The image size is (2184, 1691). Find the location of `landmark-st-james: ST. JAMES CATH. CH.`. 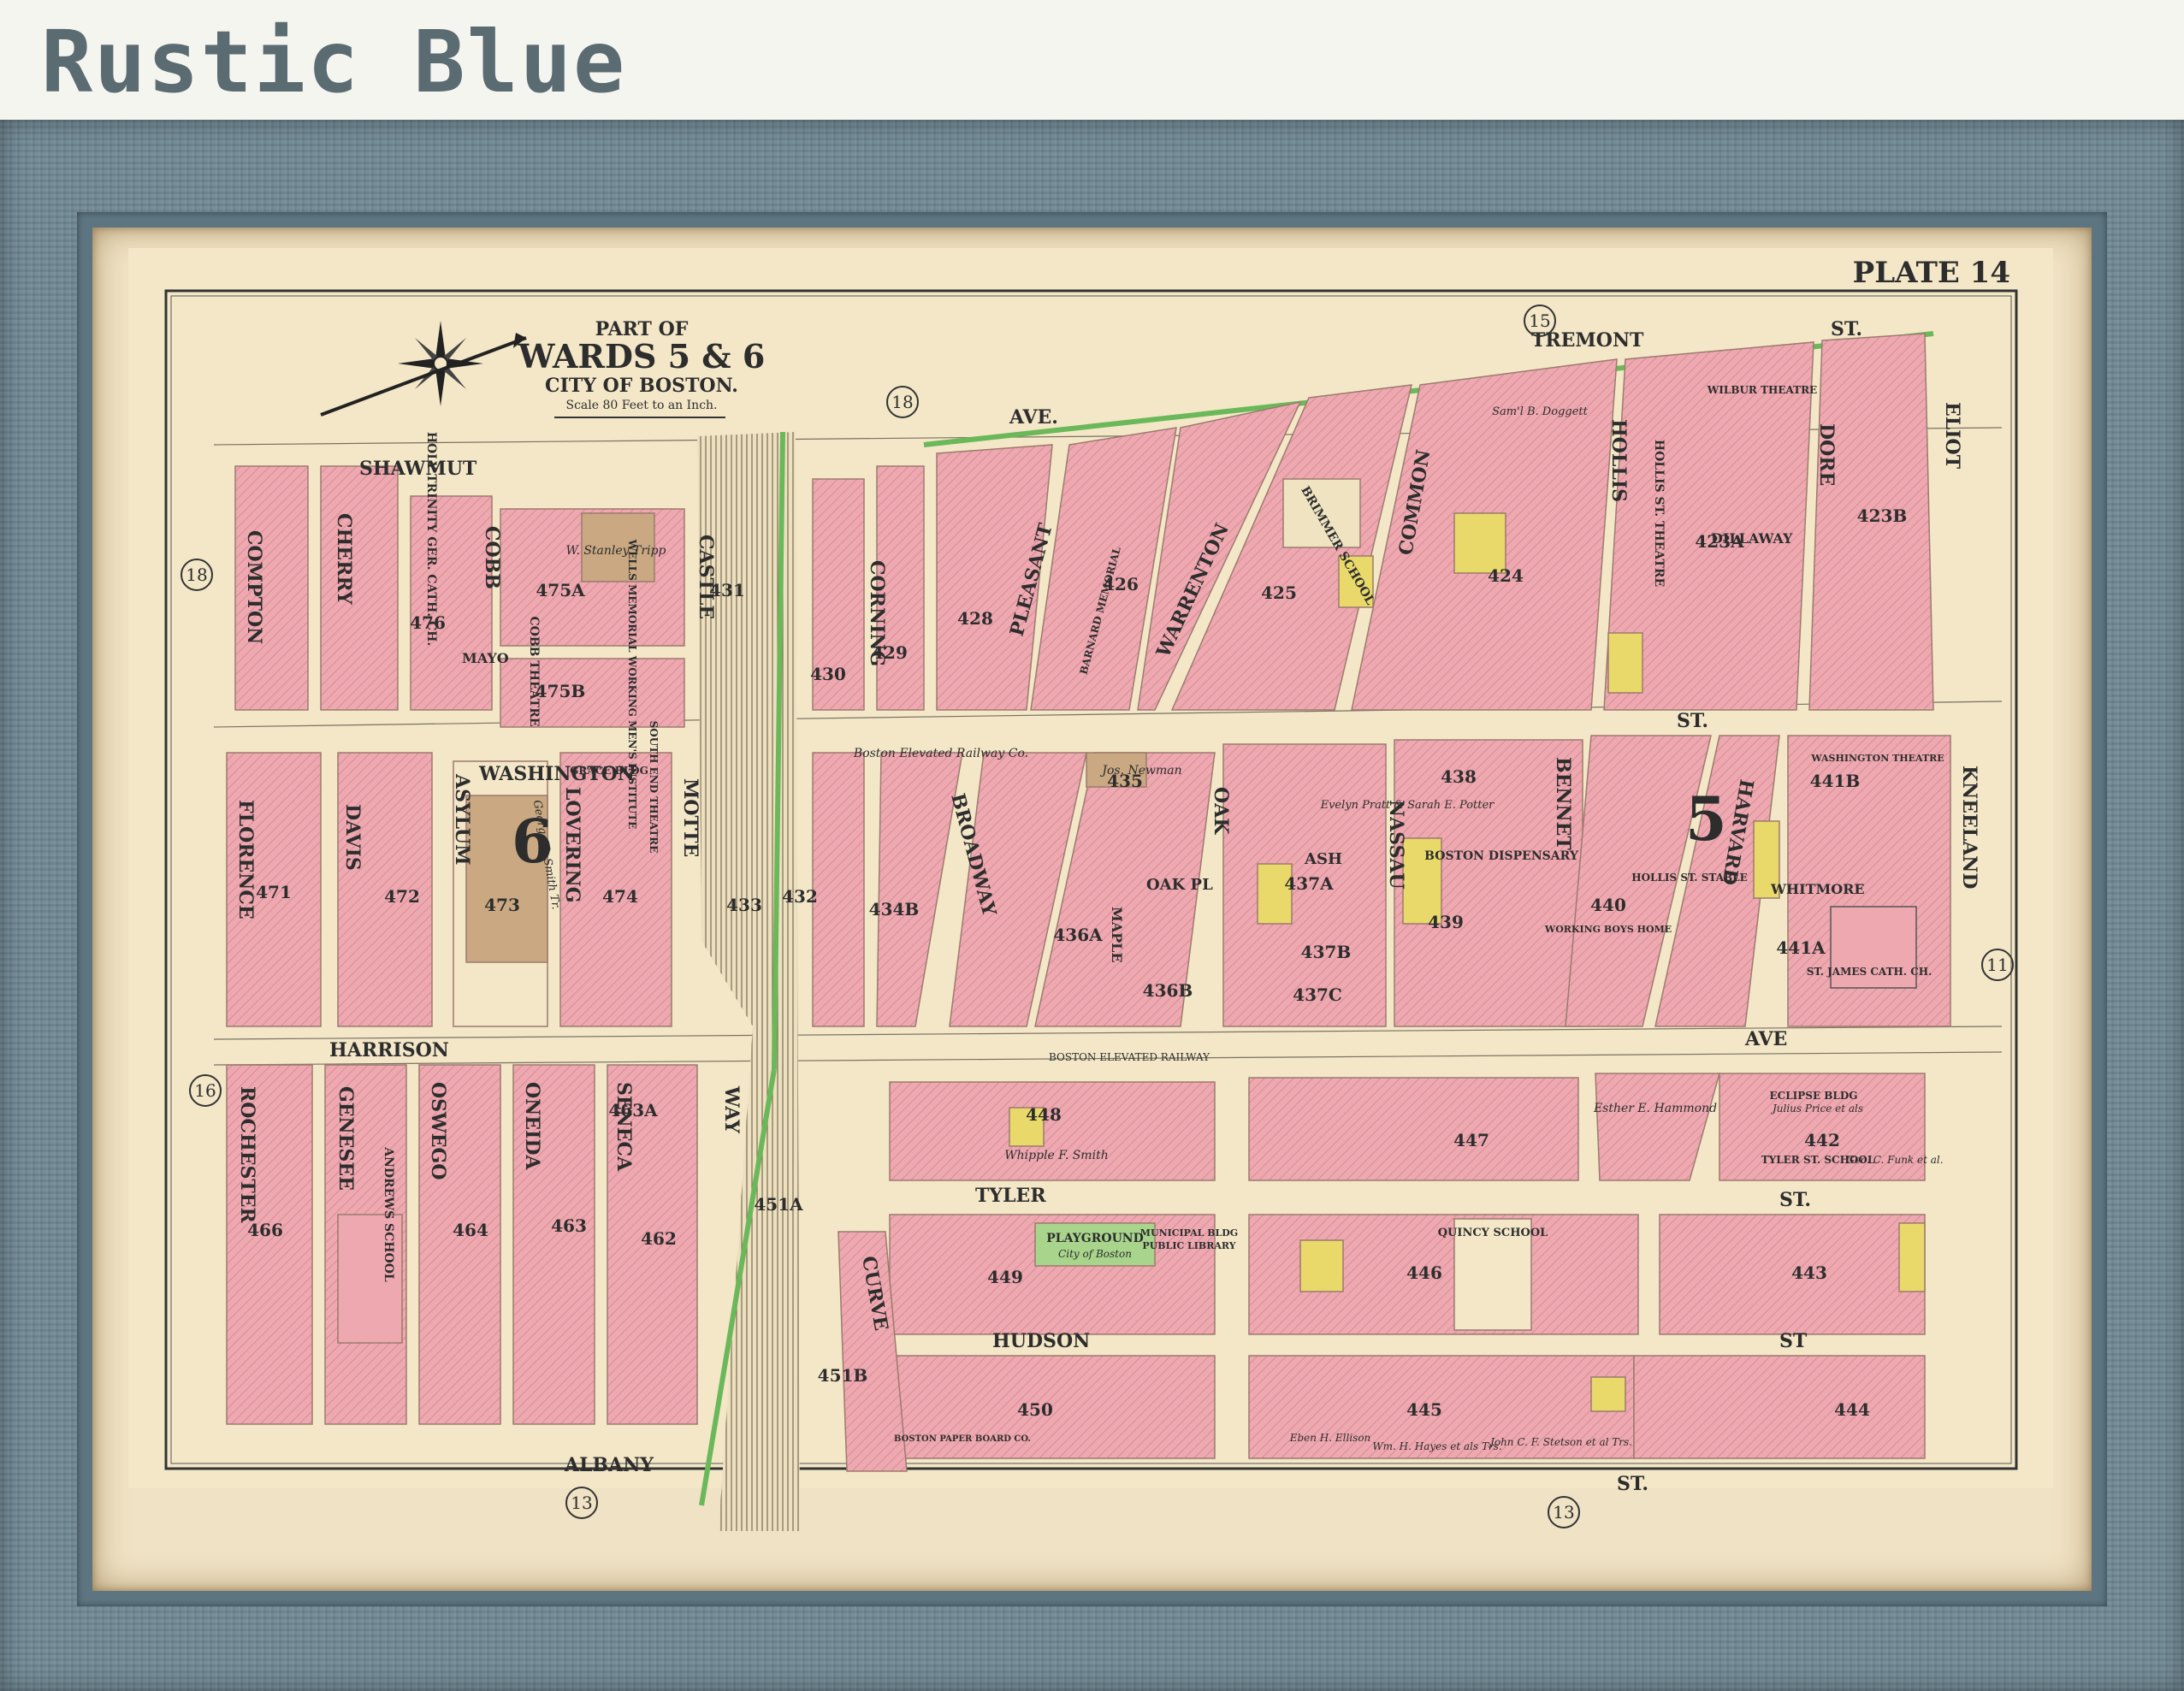

landmark-st-james: ST. JAMES CATH. CH. is located at coordinates (1869, 972).